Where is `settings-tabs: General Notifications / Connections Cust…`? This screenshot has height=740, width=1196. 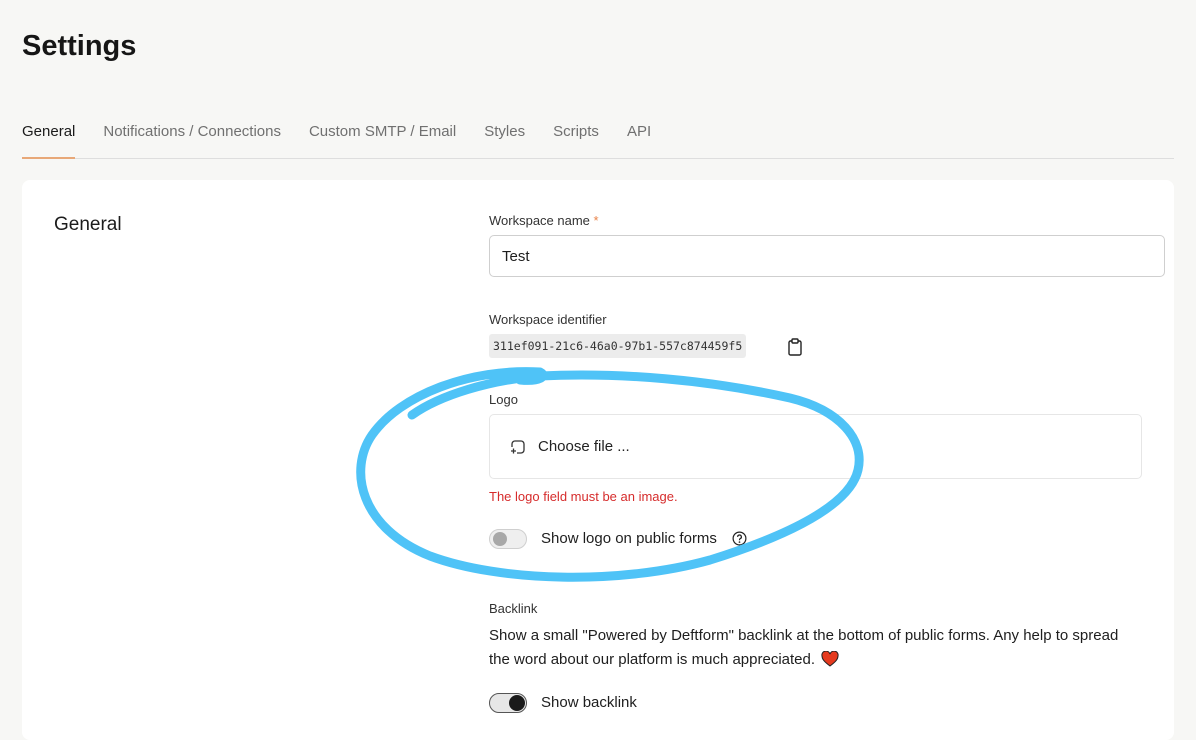 settings-tabs: General Notifications / Connections Cust… is located at coordinates (598, 133).